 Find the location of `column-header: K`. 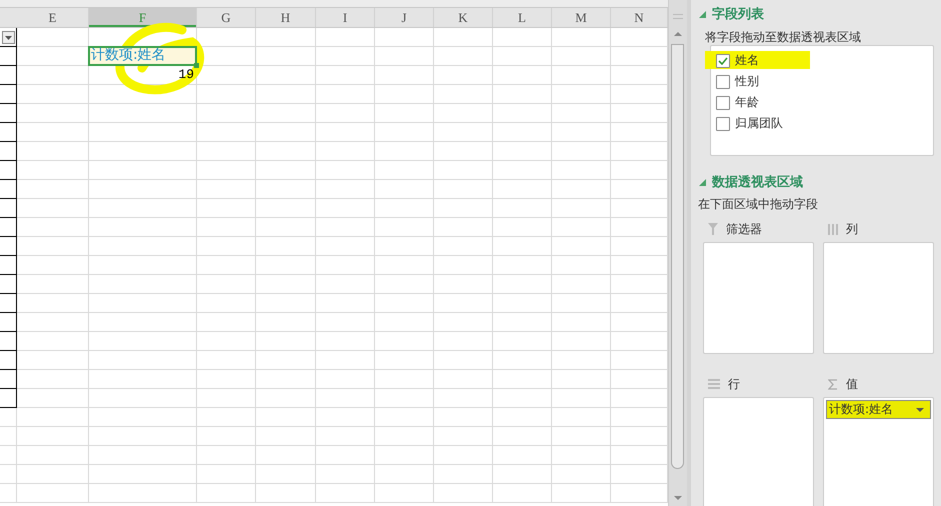

column-header: K is located at coordinates (463, 17).